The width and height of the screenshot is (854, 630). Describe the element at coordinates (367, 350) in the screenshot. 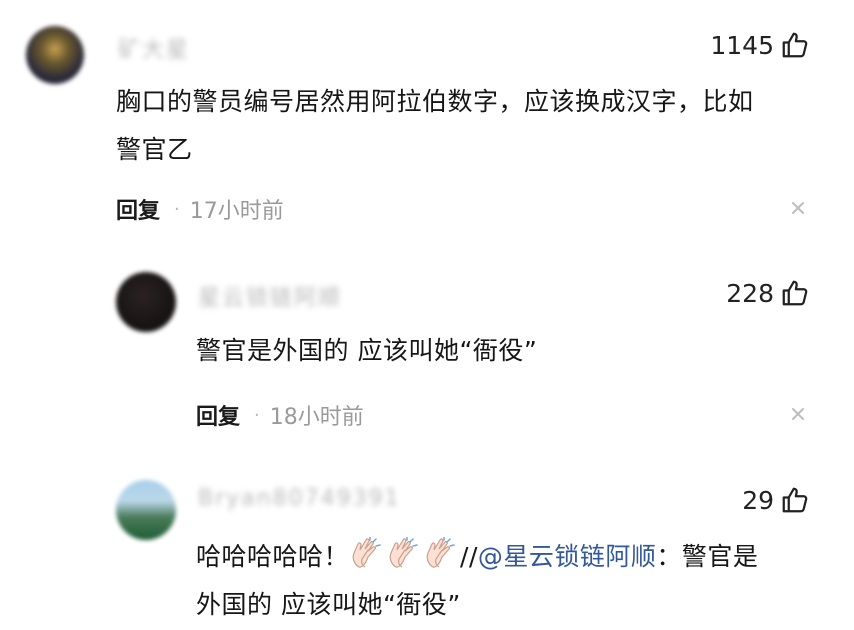

I see `comment-text: 警官是外国的 应该叫她“衙役”` at that location.